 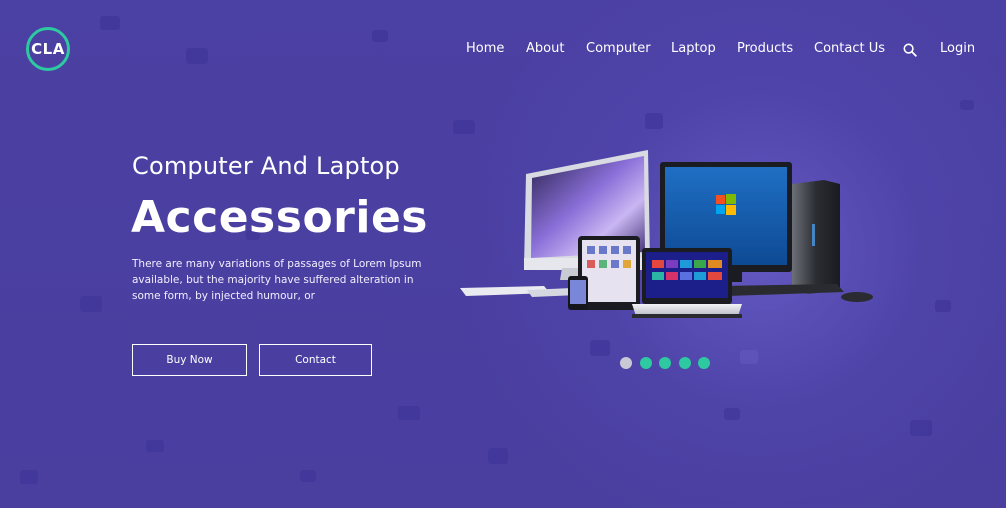 What do you see at coordinates (266, 166) in the screenshot?
I see `hero-subtitle: Computer And Laptop` at bounding box center [266, 166].